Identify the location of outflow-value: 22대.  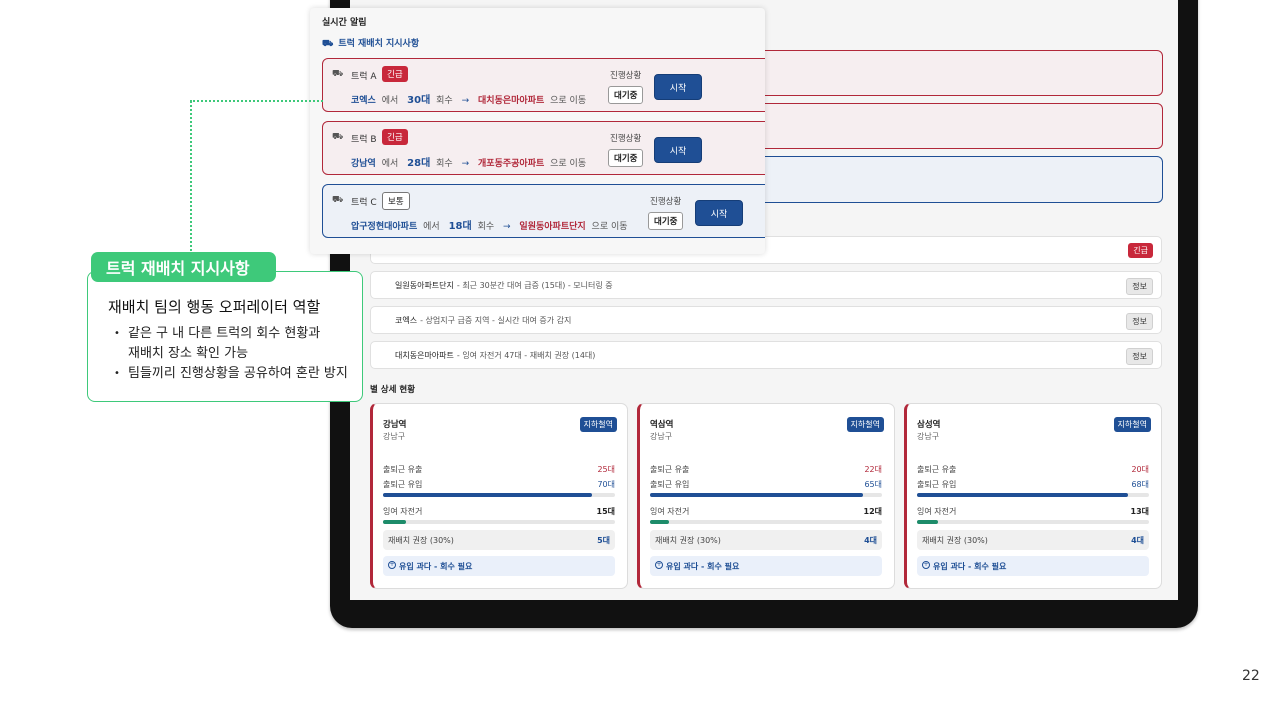
(873, 469).